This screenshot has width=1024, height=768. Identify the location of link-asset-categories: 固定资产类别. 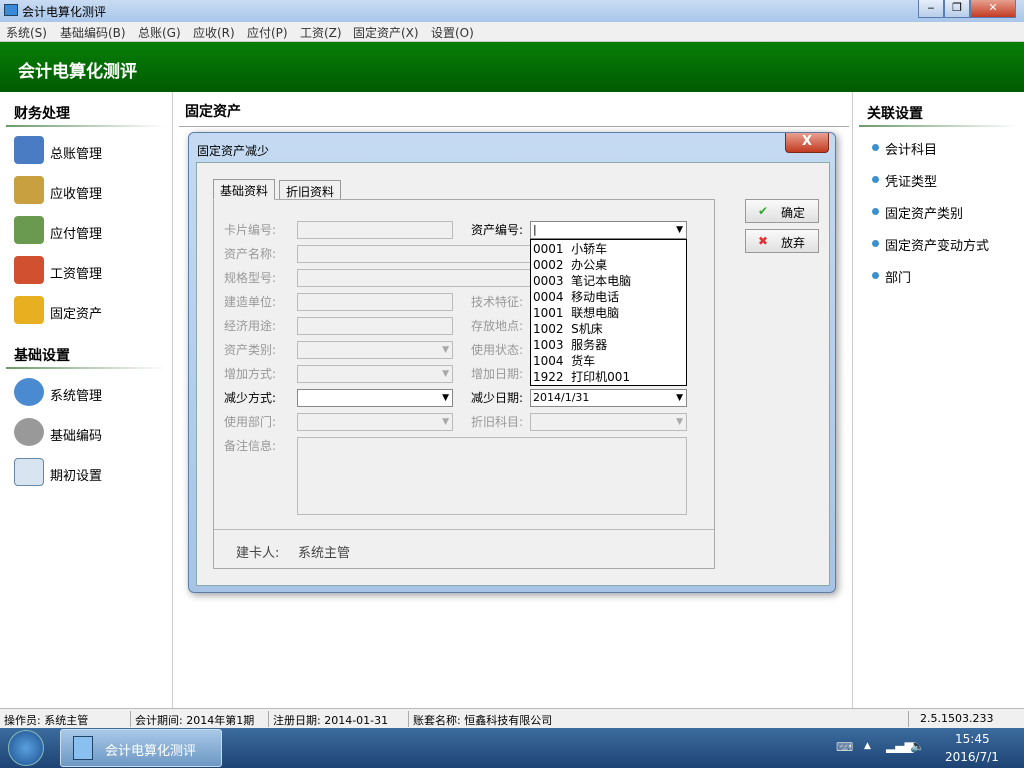
(917, 212).